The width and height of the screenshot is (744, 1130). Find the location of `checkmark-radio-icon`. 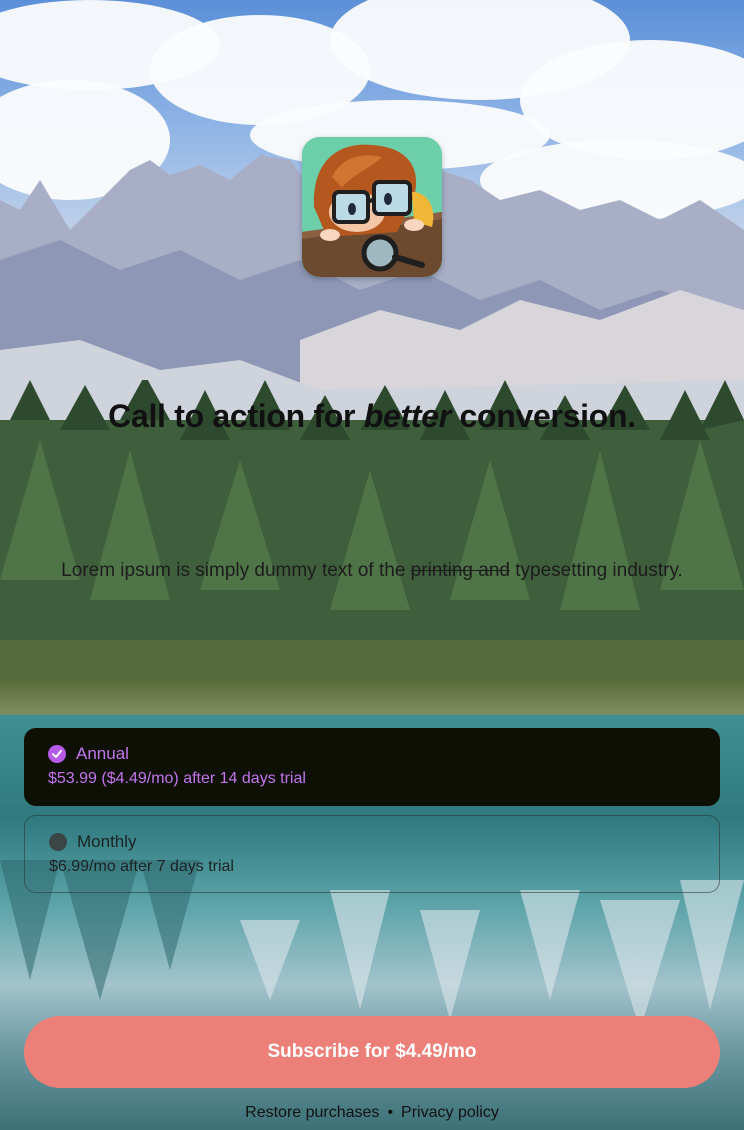

checkmark-radio-icon is located at coordinates (57, 754).